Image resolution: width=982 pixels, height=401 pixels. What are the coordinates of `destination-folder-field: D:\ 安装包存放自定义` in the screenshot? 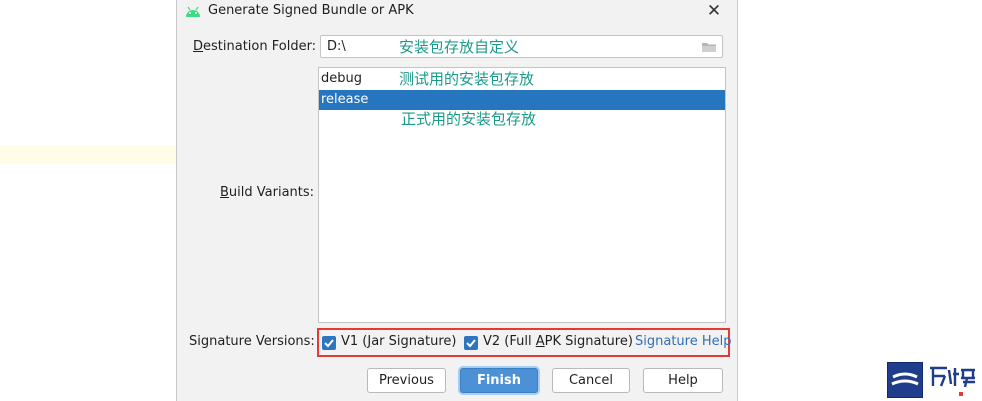 It's located at (521, 46).